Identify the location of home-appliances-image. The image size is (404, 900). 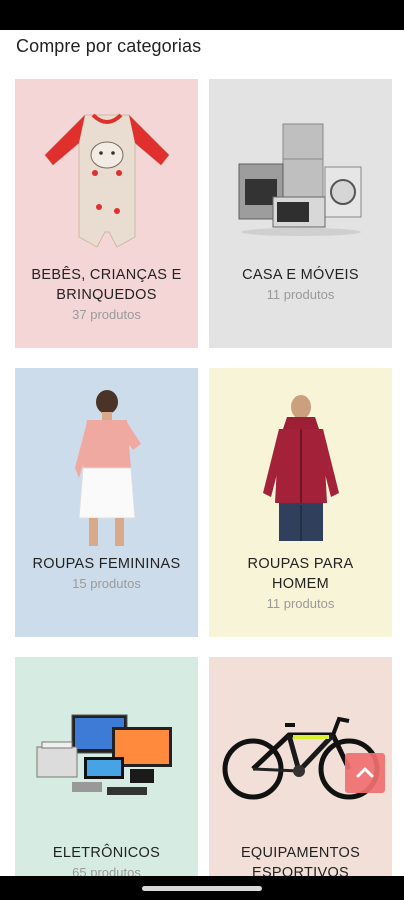
(300, 179).